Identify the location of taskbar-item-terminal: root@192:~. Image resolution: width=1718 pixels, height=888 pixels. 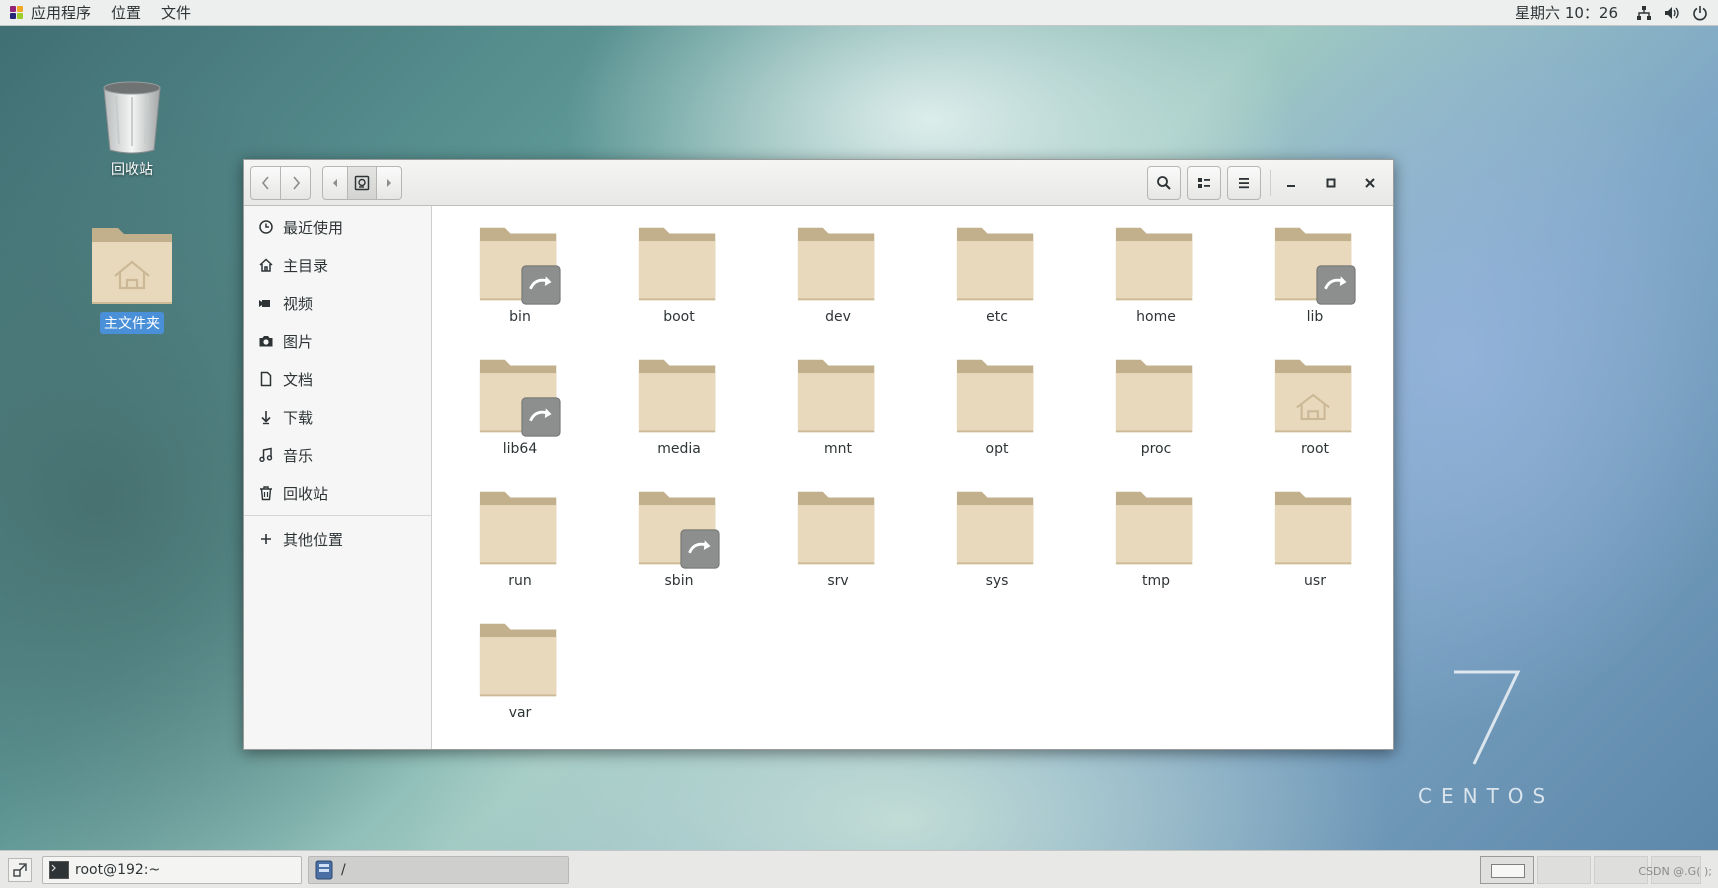
(172, 870).